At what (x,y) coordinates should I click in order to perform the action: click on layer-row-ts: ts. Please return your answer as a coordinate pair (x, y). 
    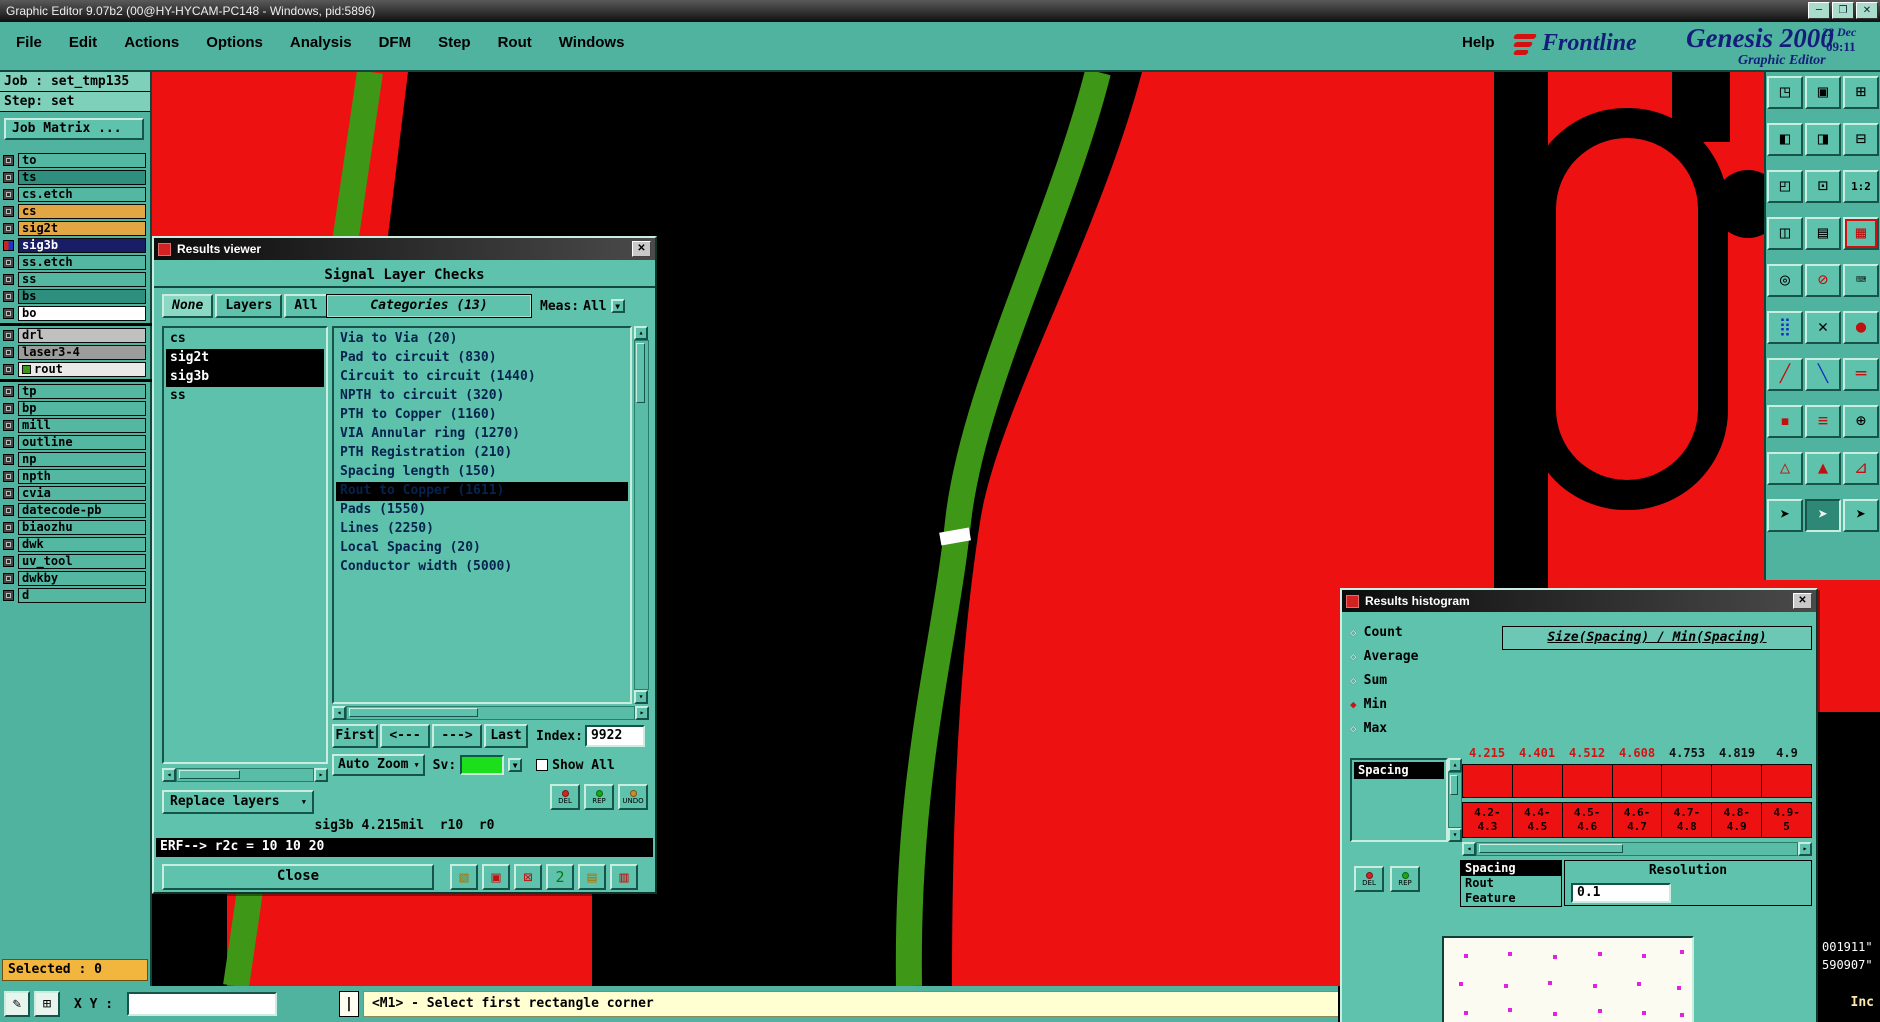
    Looking at the image, I should click on (76, 177).